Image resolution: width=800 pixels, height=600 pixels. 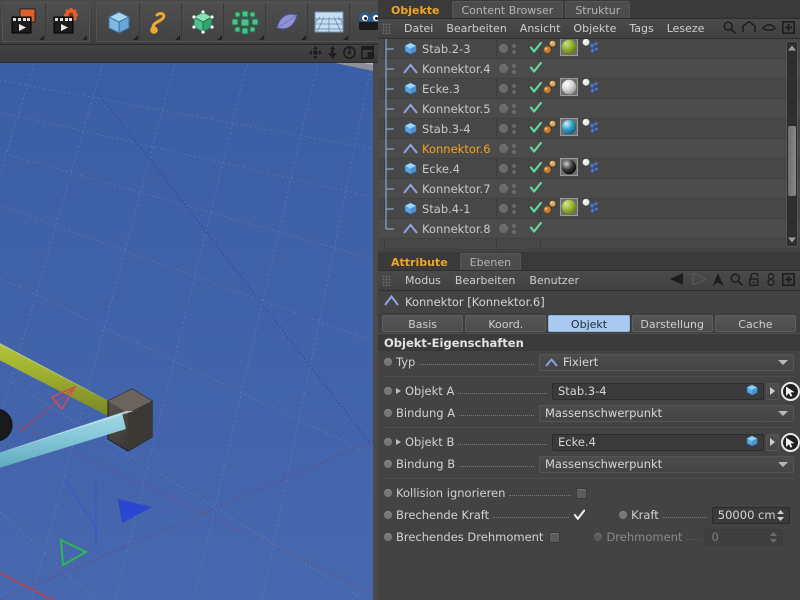 What do you see at coordinates (67, 22) in the screenshot?
I see `redo-view-button` at bounding box center [67, 22].